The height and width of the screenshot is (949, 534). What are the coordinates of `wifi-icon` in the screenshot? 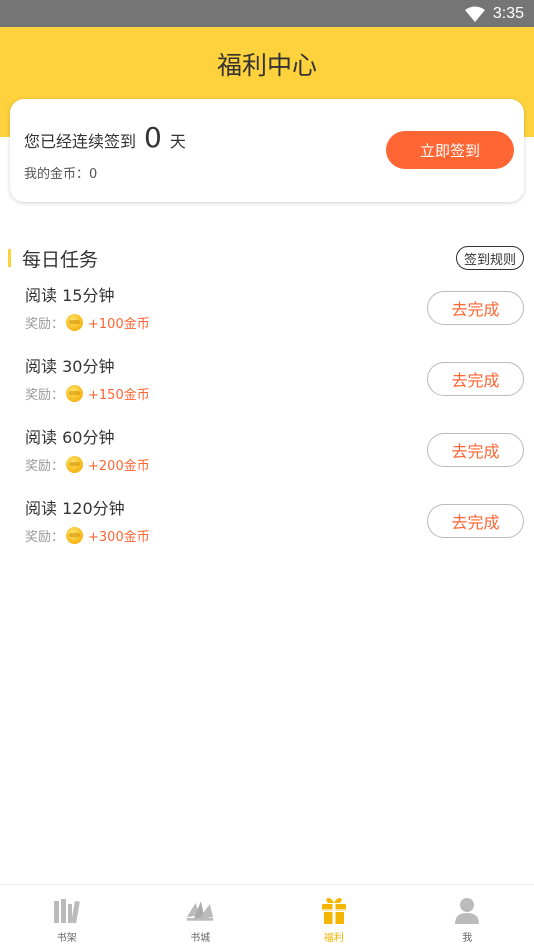 It's located at (474, 14).